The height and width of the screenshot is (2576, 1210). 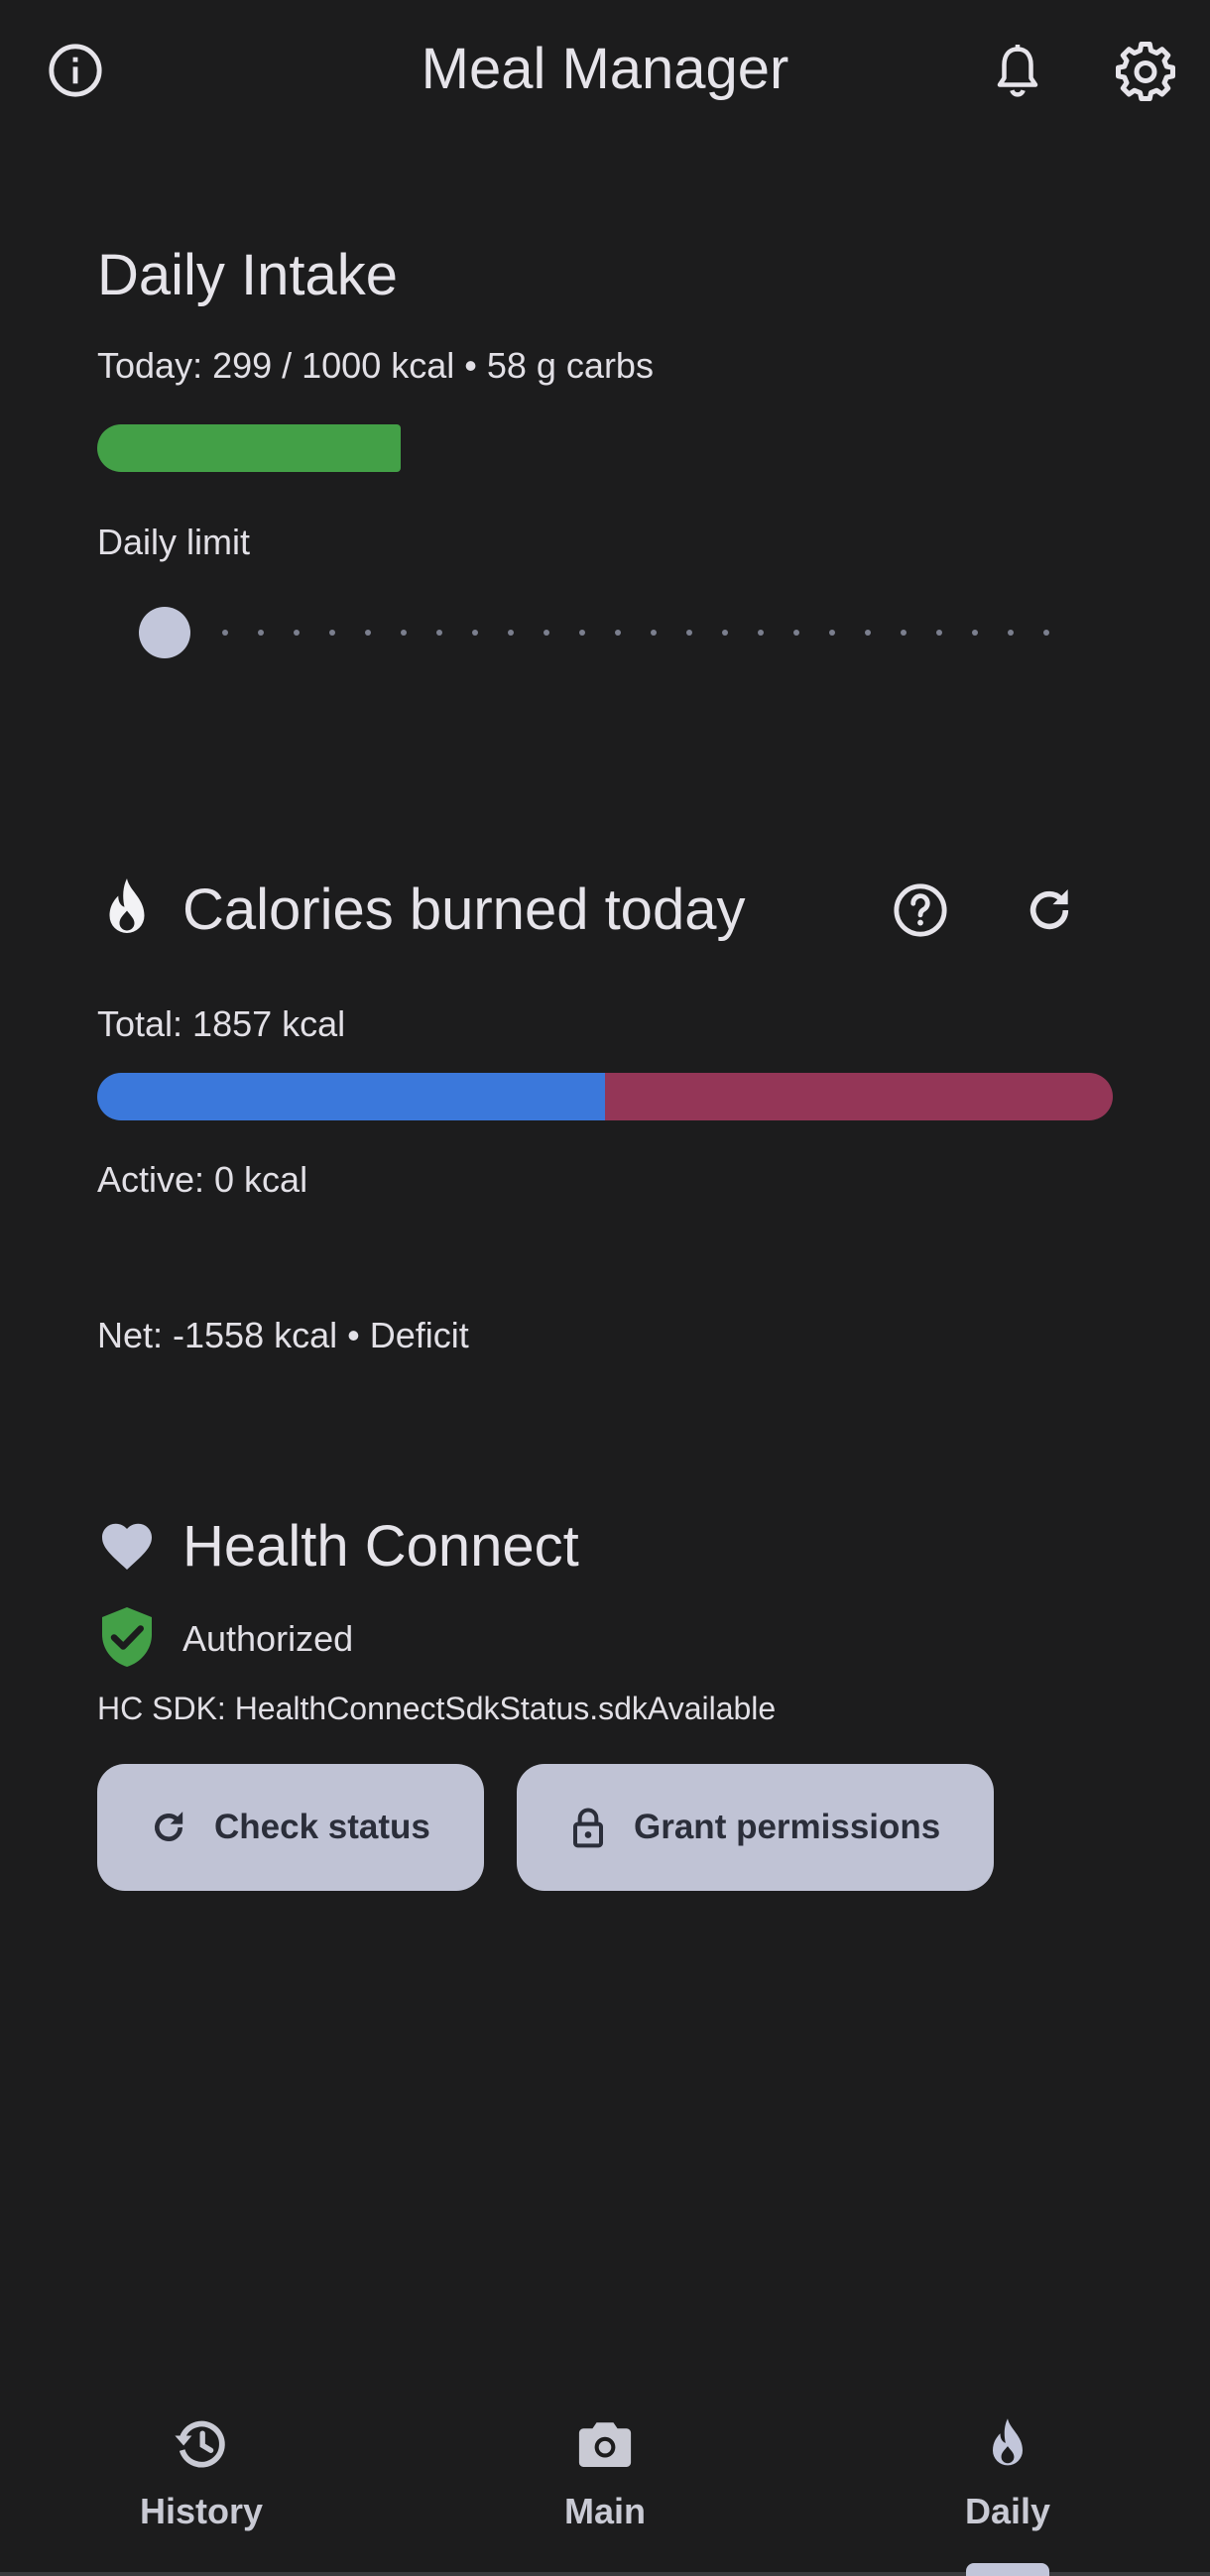 What do you see at coordinates (201, 2444) in the screenshot?
I see `history-icon` at bounding box center [201, 2444].